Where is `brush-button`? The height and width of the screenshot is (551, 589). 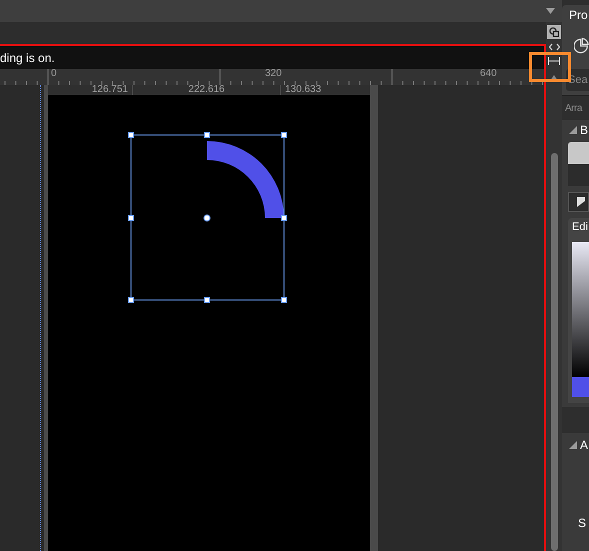
brush-button is located at coordinates (578, 202).